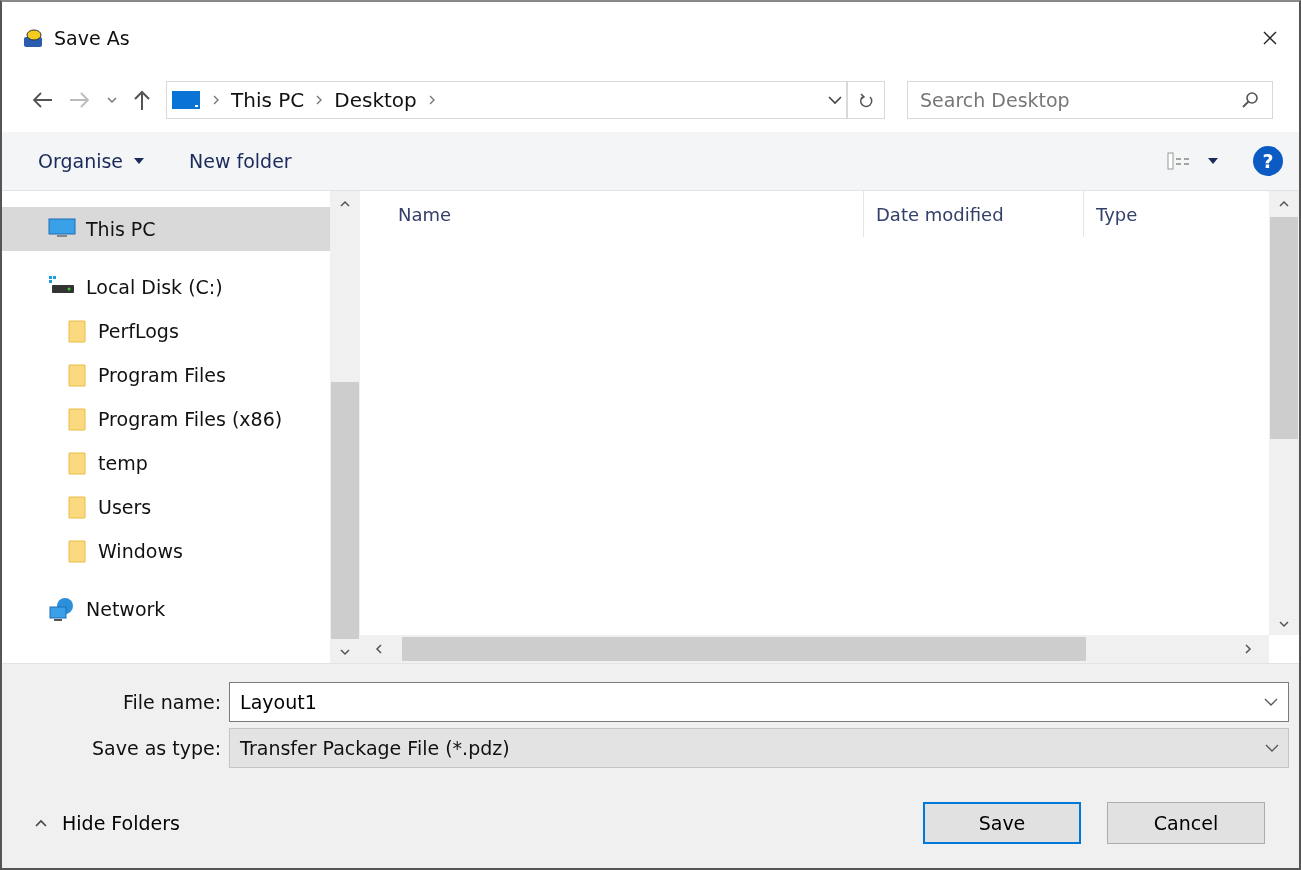 Image resolution: width=1301 pixels, height=870 pixels. Describe the element at coordinates (379, 649) in the screenshot. I see `scroll-left-icon` at that location.